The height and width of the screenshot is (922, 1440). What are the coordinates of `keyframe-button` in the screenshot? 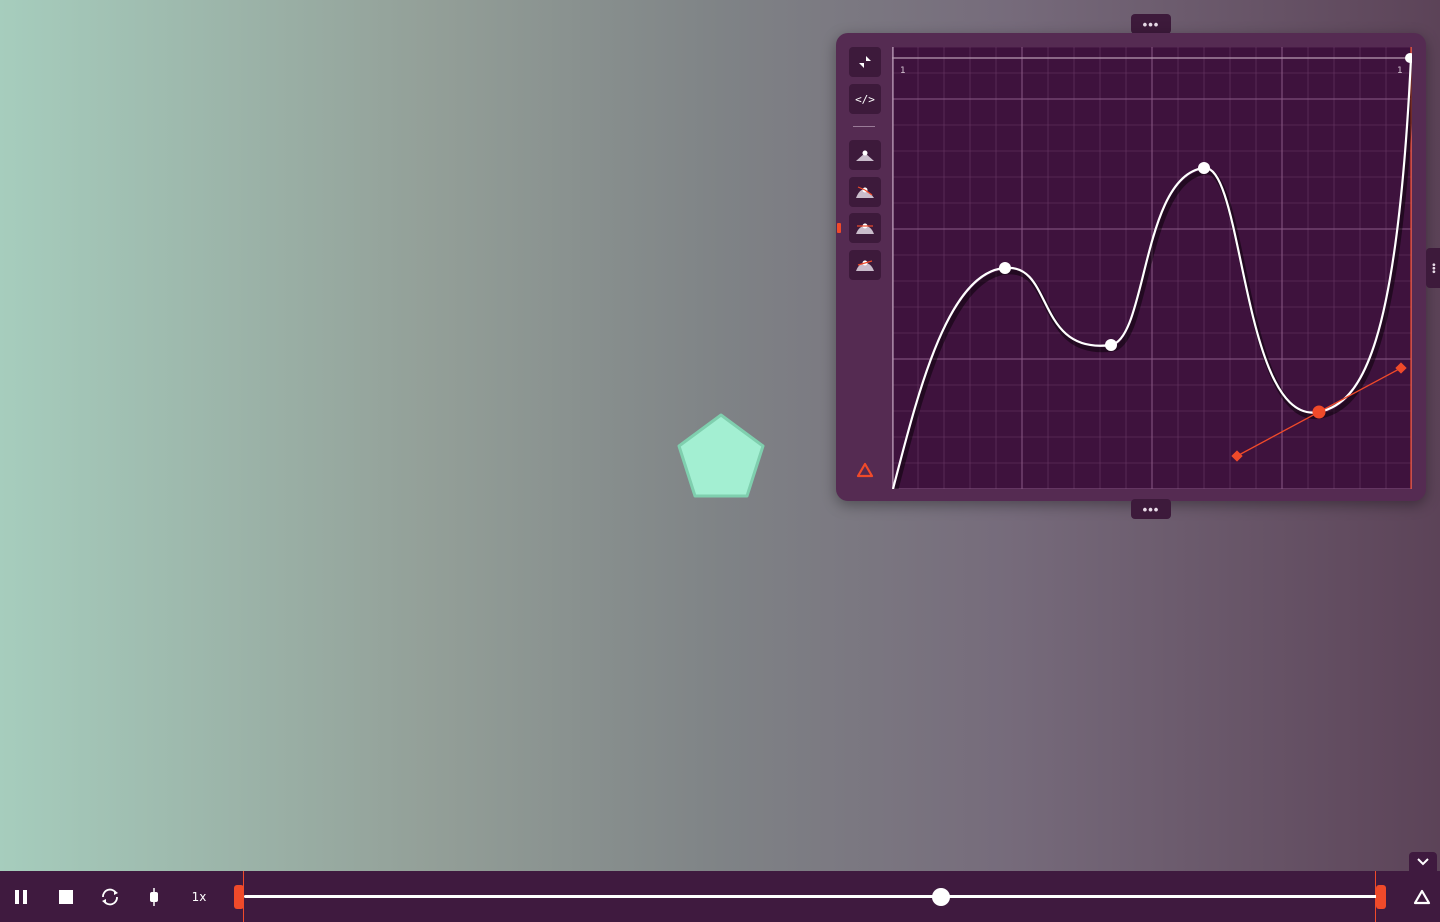 It's located at (154, 897).